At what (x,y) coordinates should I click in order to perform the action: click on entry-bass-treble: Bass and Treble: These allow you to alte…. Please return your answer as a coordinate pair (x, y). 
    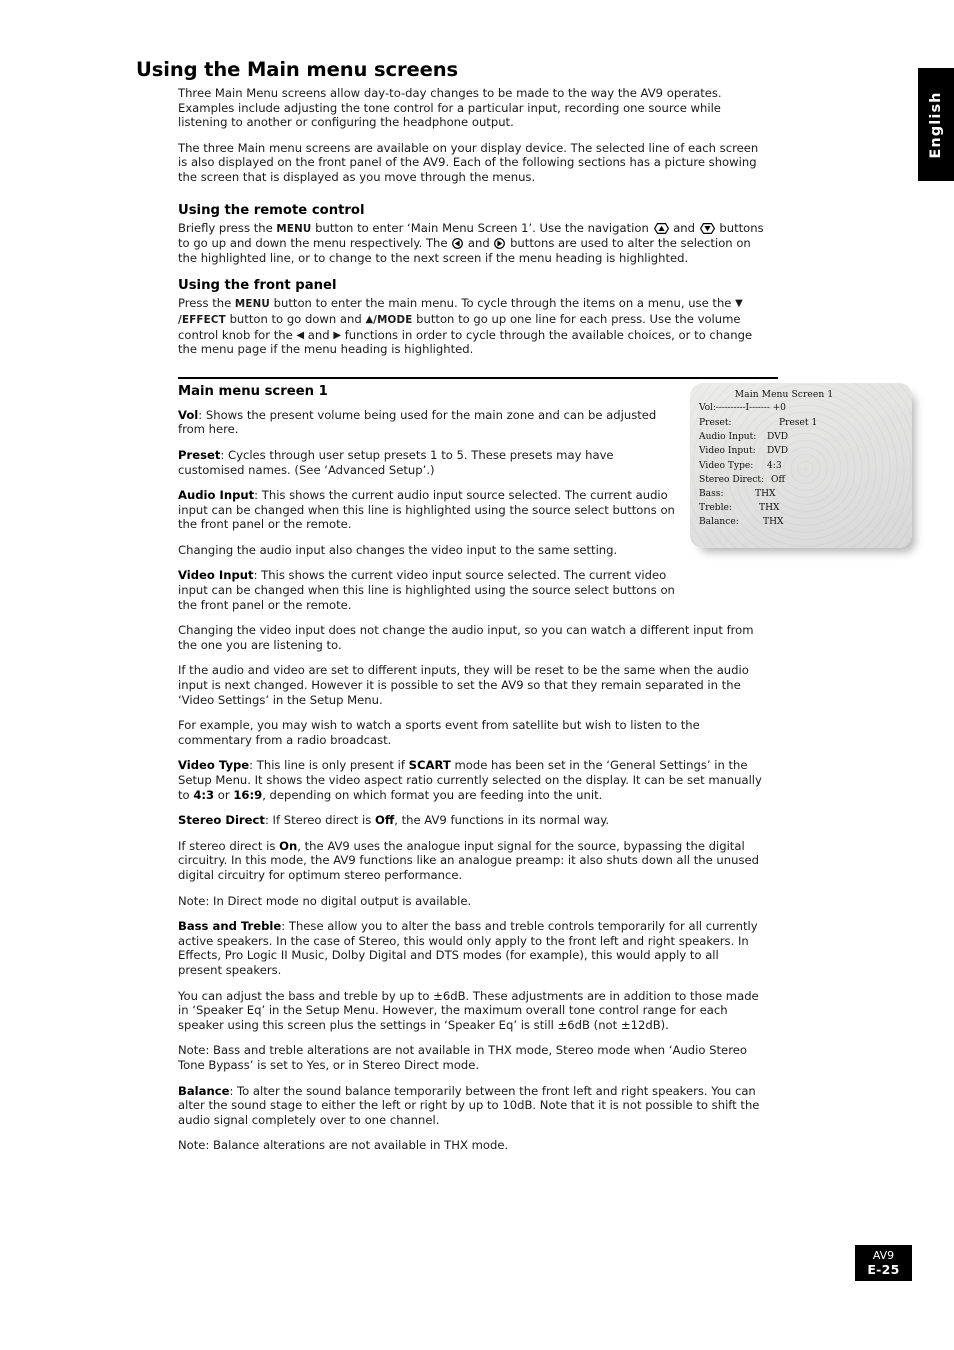
    Looking at the image, I should click on (472, 948).